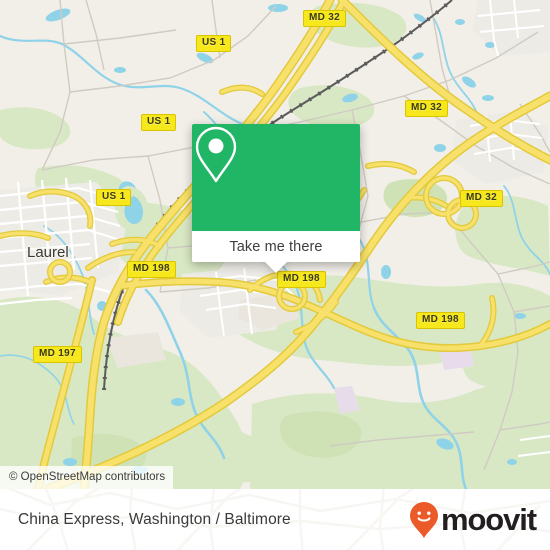  Describe the element at coordinates (214, 43) in the screenshot. I see `road-shield-us1-north: US 1` at that location.